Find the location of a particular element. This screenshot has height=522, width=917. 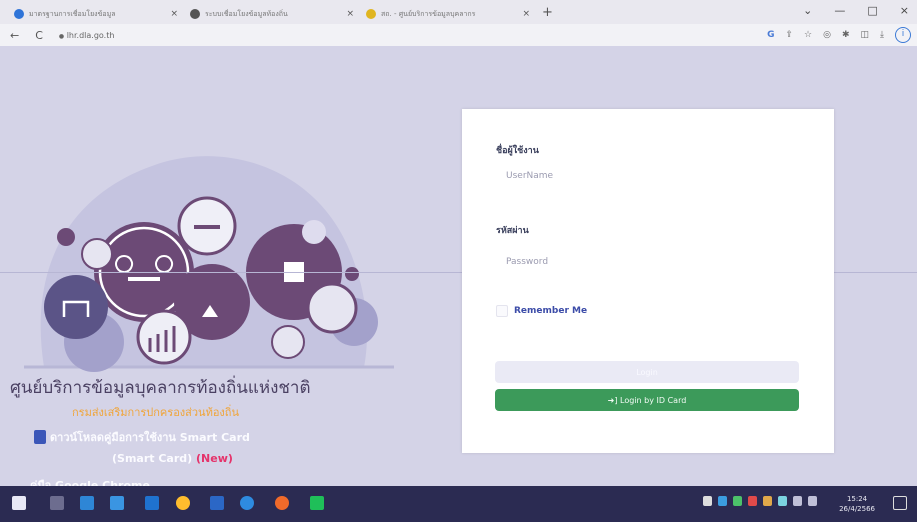

back-button: ← is located at coordinates (14, 35).